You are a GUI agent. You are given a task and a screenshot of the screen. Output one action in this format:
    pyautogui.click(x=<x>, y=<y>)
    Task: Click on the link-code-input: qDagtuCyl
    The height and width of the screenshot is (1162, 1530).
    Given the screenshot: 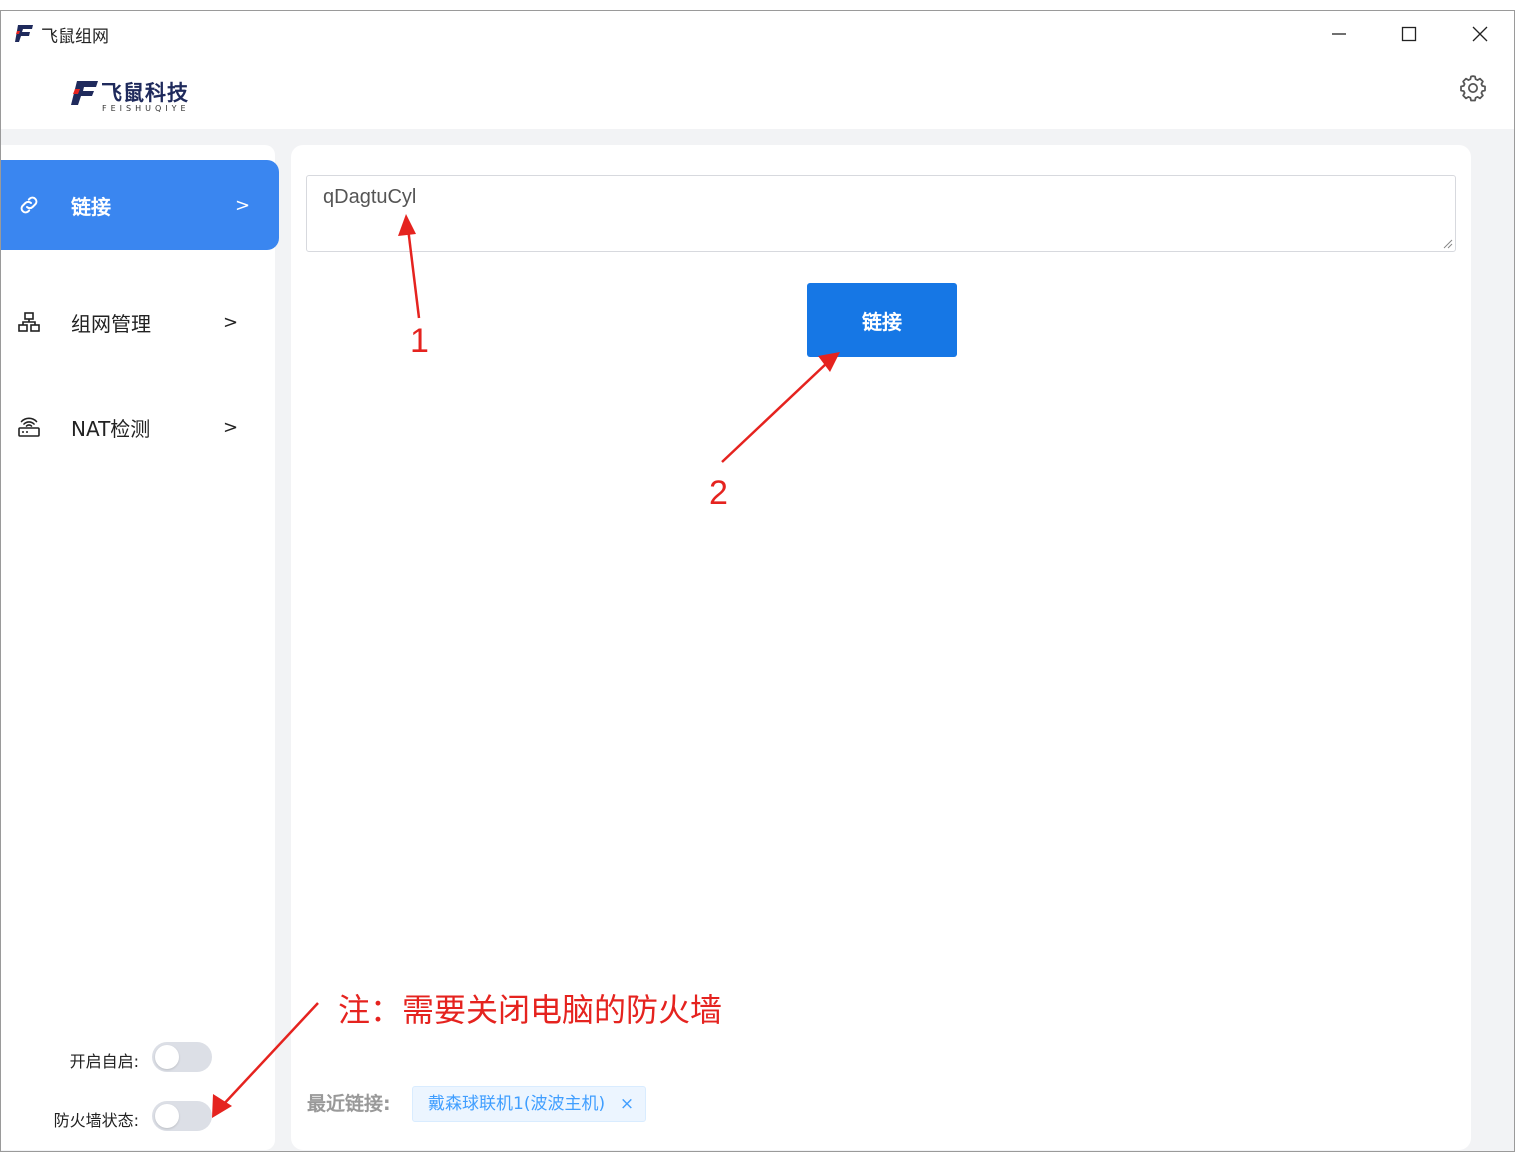 What is the action you would take?
    pyautogui.click(x=881, y=213)
    